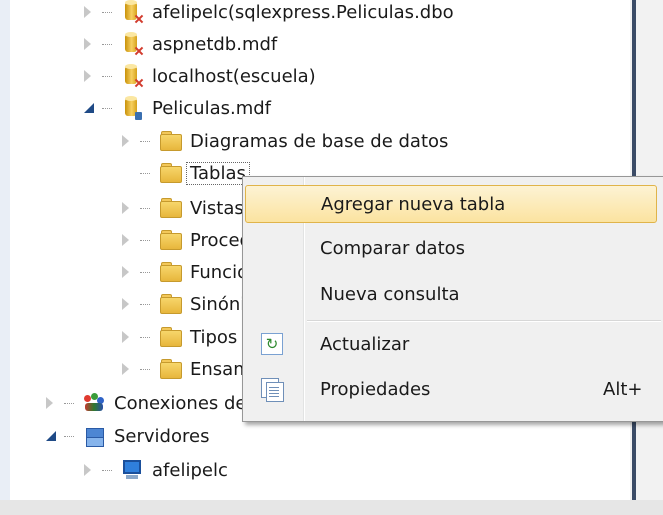 The height and width of the screenshot is (515, 663). Describe the element at coordinates (133, 108) in the screenshot. I see `database-connected-icon` at that location.